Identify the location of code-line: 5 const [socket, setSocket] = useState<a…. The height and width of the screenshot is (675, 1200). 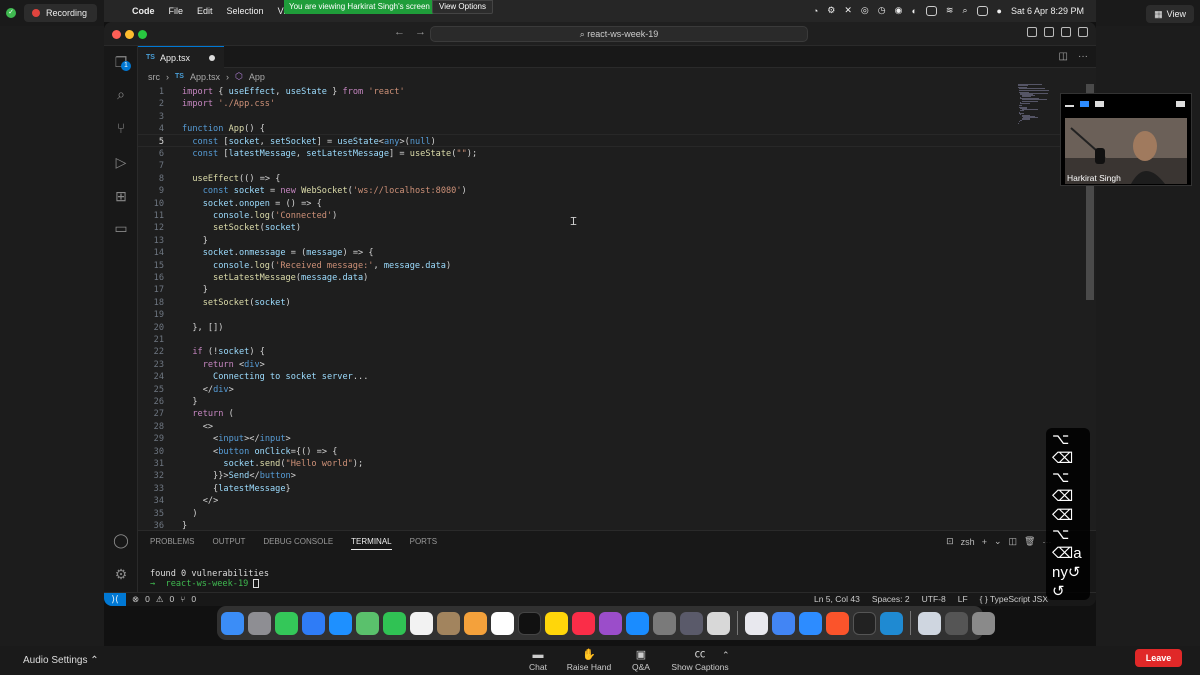
(287, 142).